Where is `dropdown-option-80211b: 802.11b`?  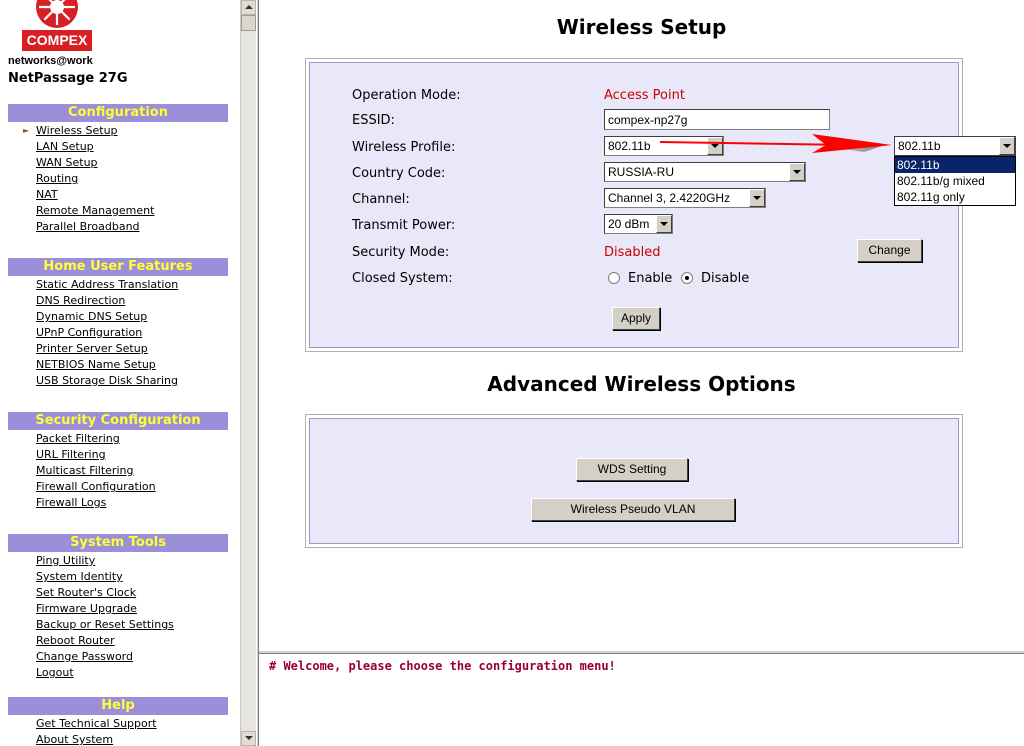
dropdown-option-80211b: 802.11b is located at coordinates (955, 165).